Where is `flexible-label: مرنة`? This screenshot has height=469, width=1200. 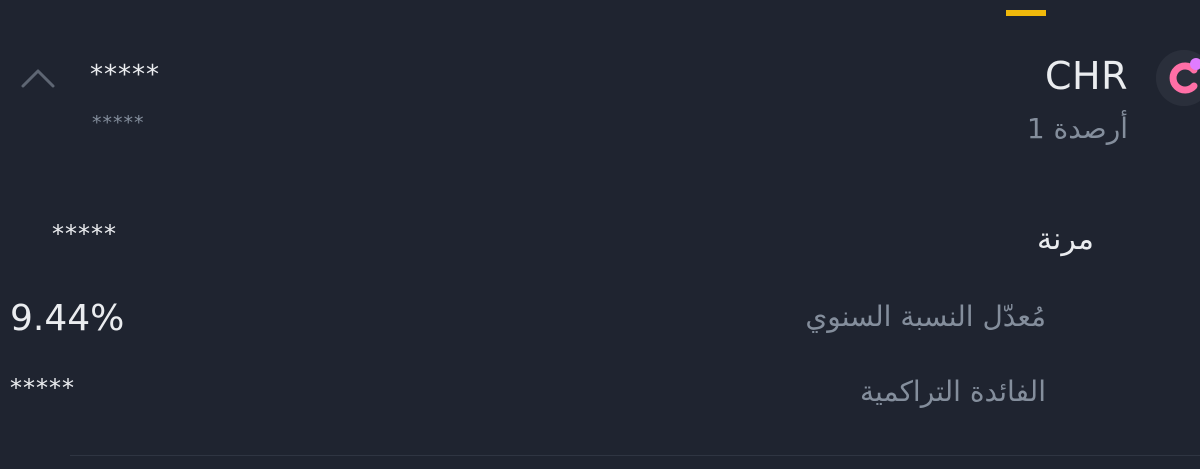 flexible-label: مرنة is located at coordinates (1065, 239).